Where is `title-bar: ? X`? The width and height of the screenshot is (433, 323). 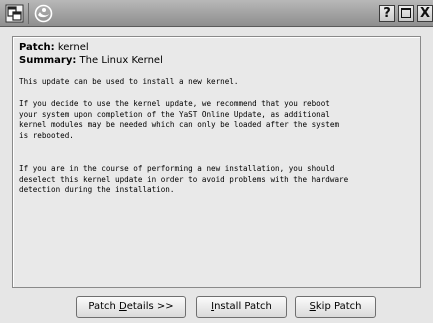 title-bar: ? X is located at coordinates (216, 13).